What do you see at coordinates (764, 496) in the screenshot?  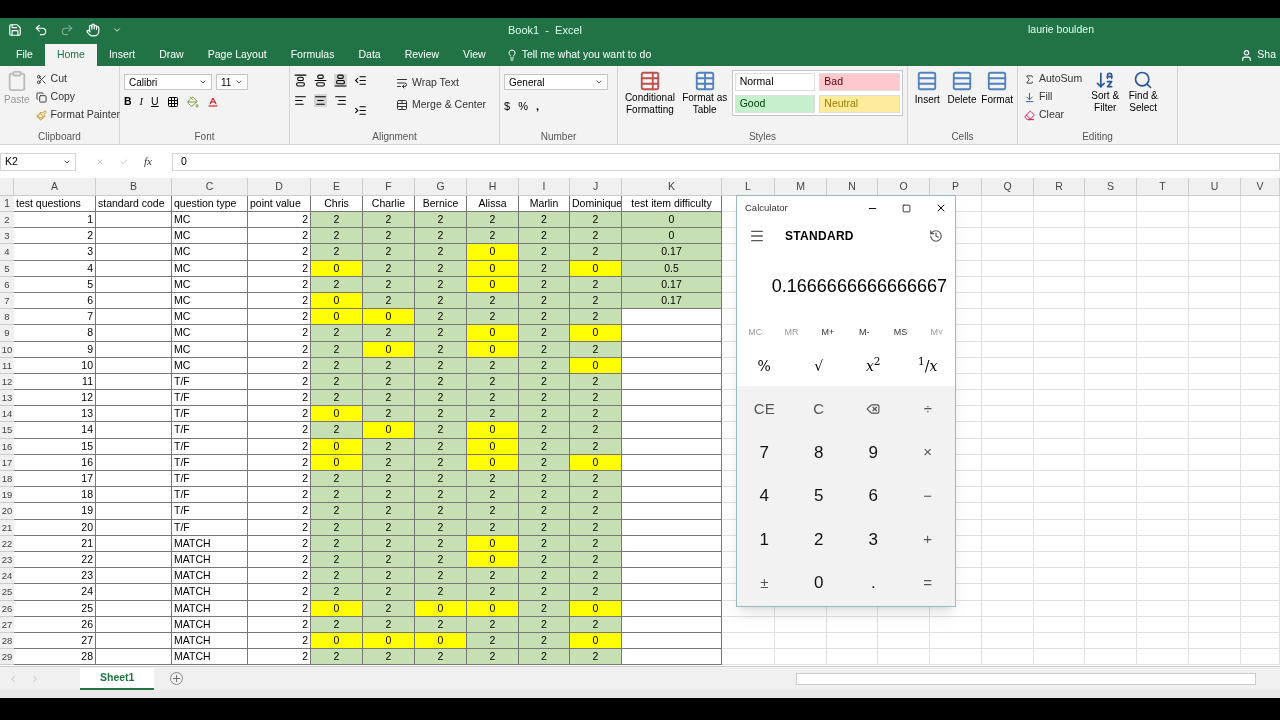 I see `digit-key: 4` at bounding box center [764, 496].